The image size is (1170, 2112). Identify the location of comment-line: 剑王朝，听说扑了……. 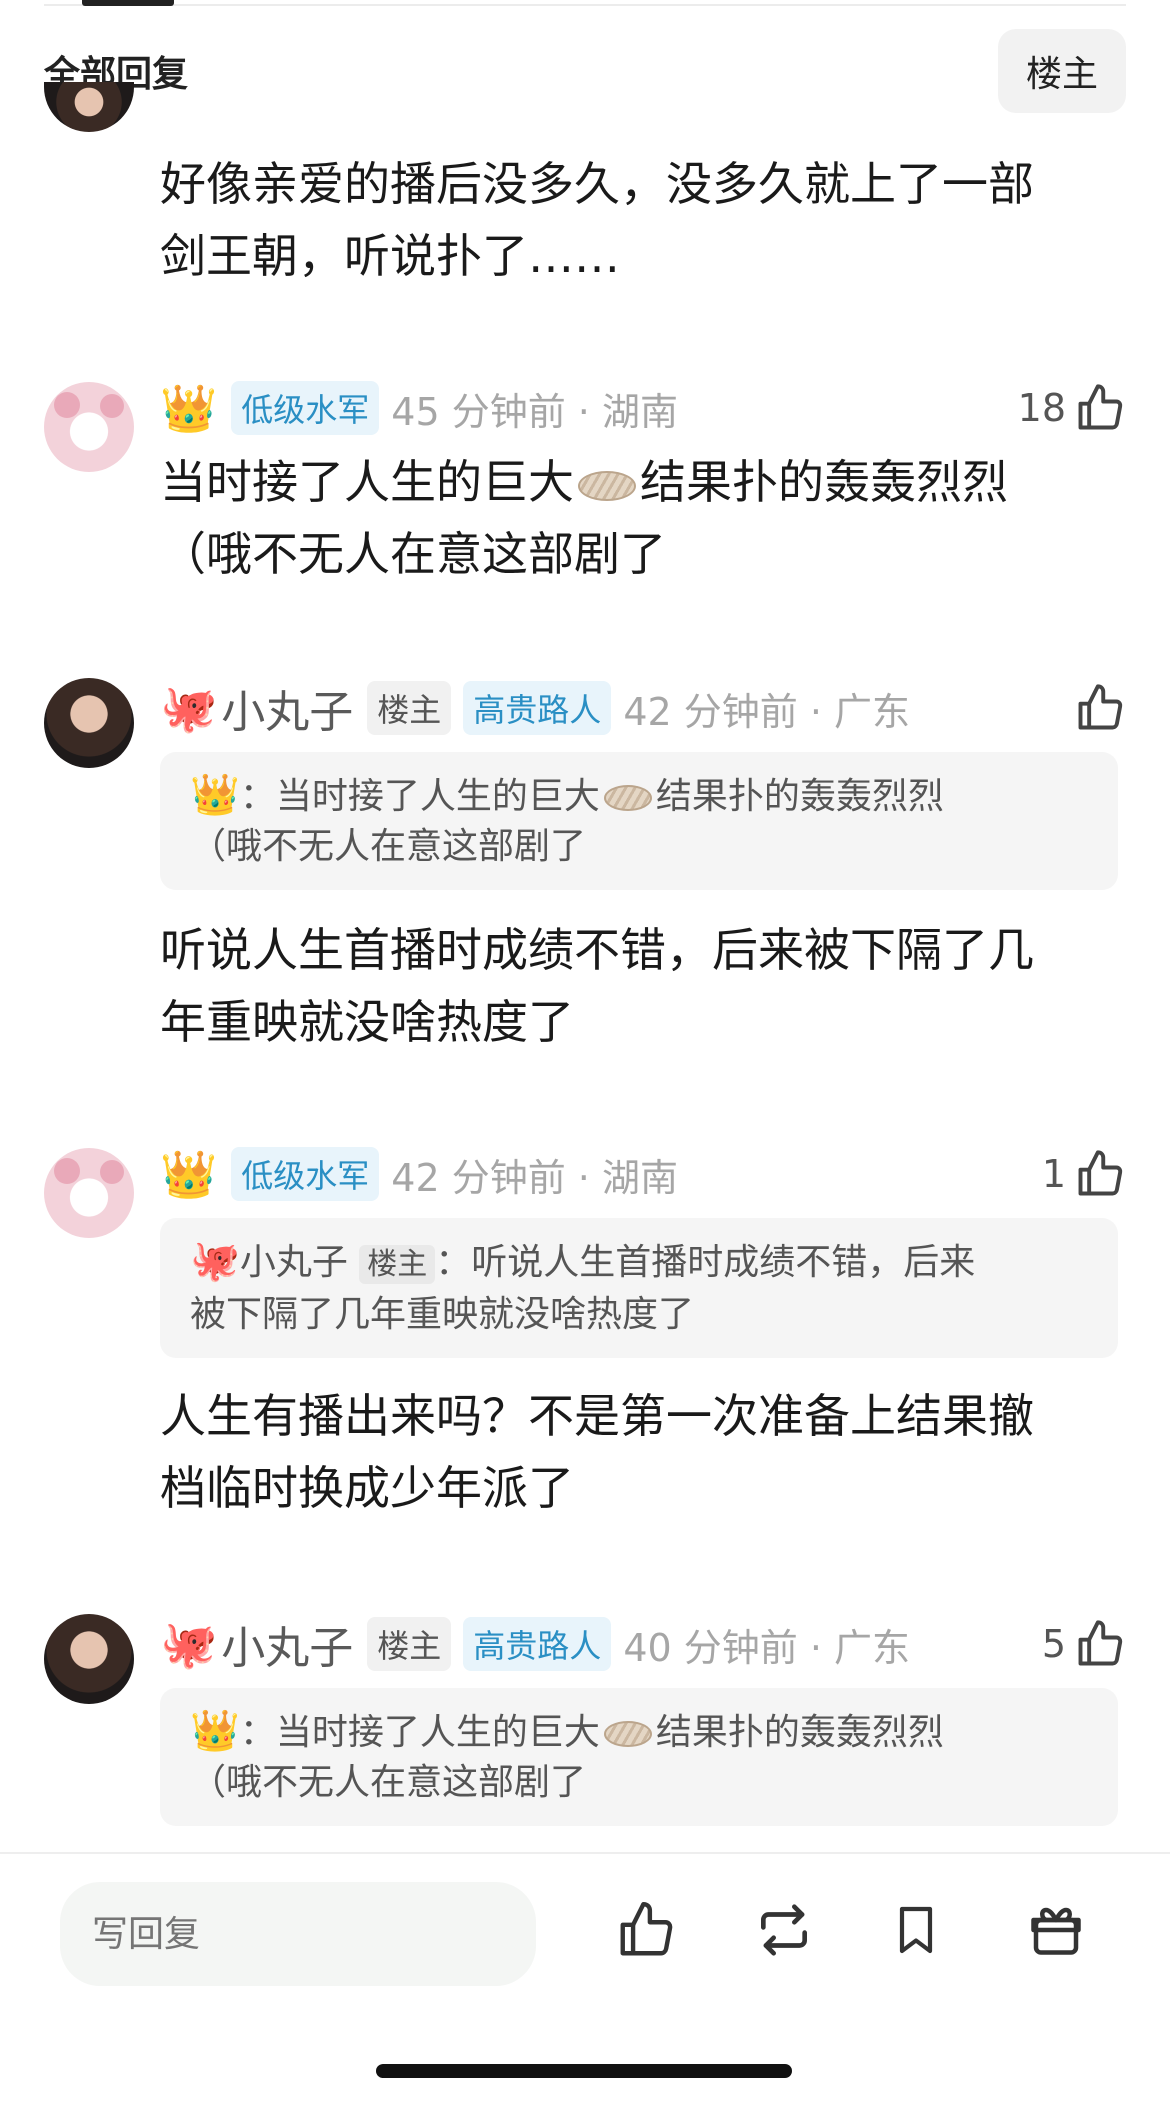
(390, 256).